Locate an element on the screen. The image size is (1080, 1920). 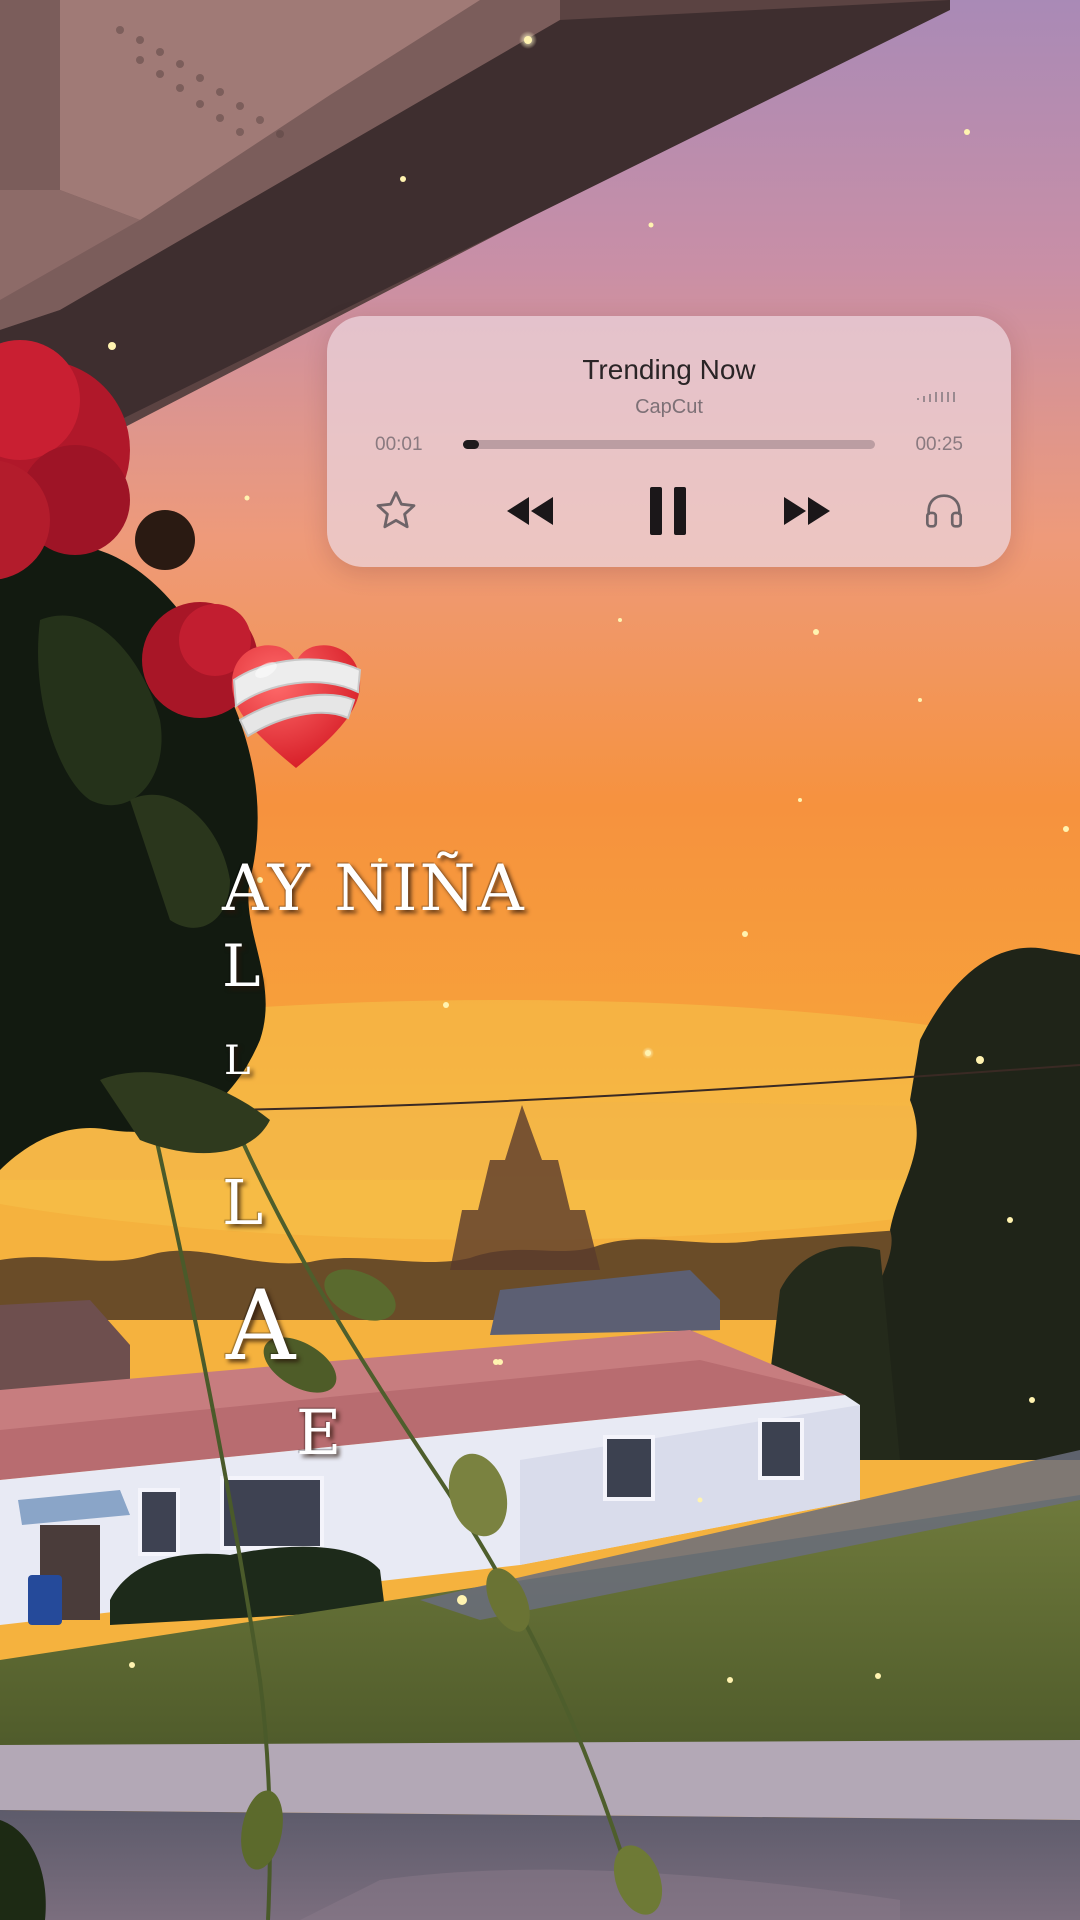
progress-bar is located at coordinates (669, 444).